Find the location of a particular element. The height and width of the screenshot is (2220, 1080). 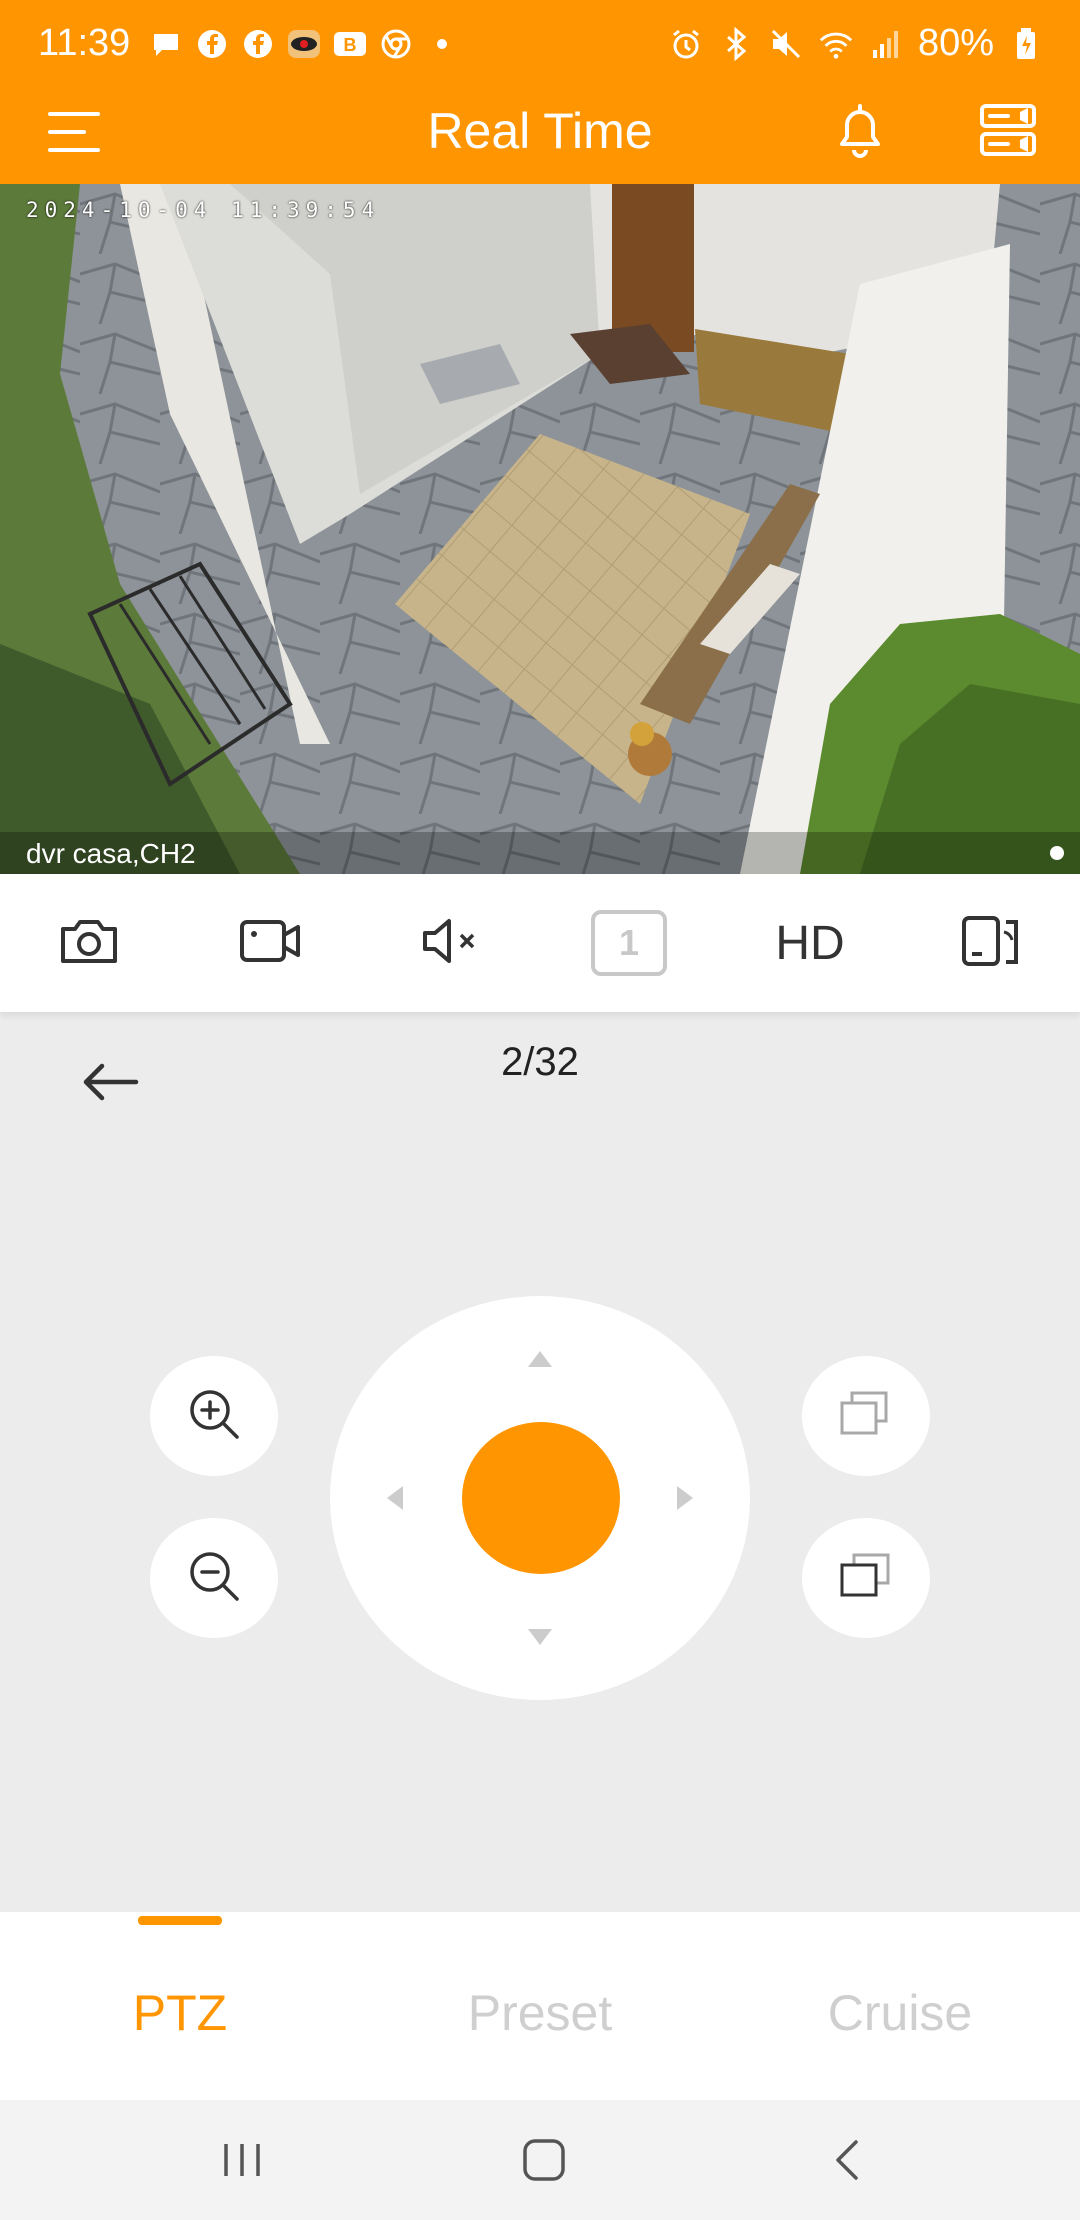

focus-far-button is located at coordinates (866, 1416).